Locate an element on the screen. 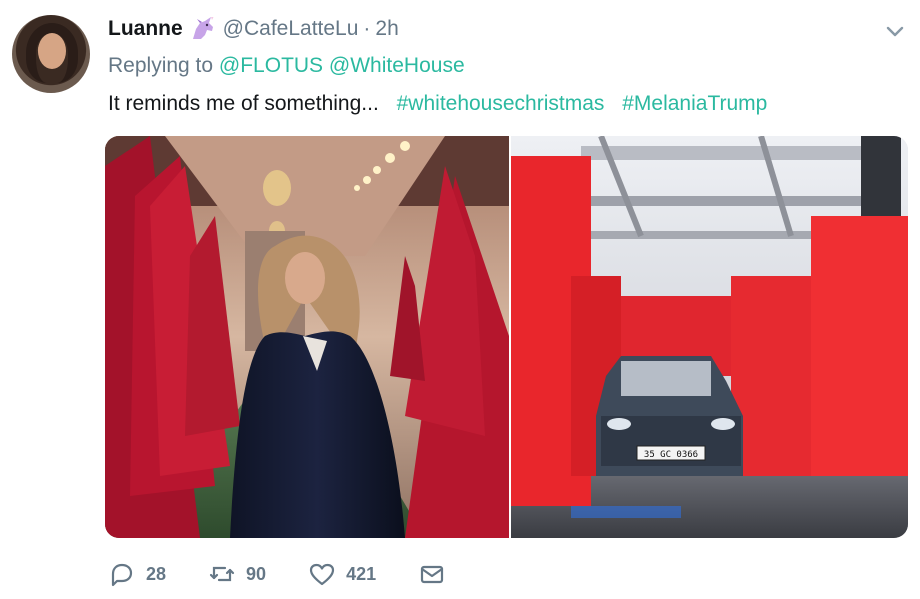  reply-count: 28 is located at coordinates (156, 573).